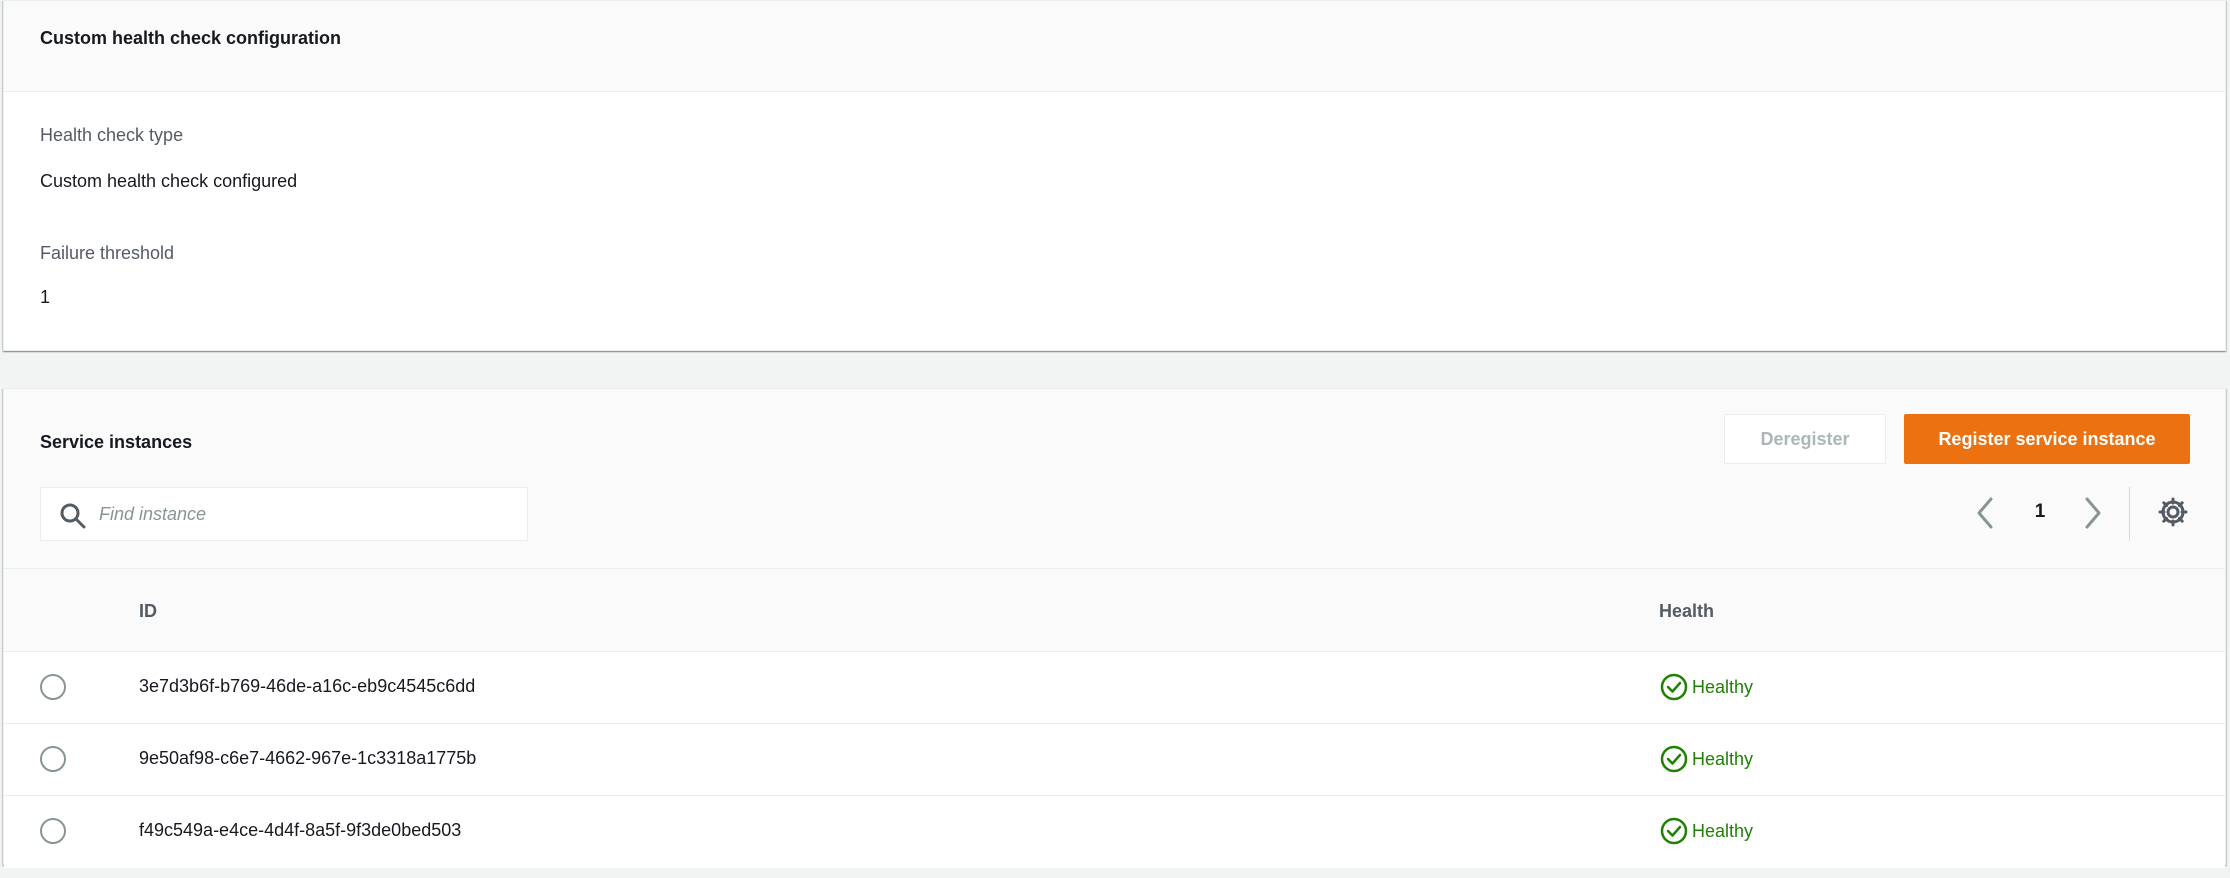 The image size is (2230, 878). What do you see at coordinates (1805, 439) in the screenshot?
I see `deregister-button: Deregister` at bounding box center [1805, 439].